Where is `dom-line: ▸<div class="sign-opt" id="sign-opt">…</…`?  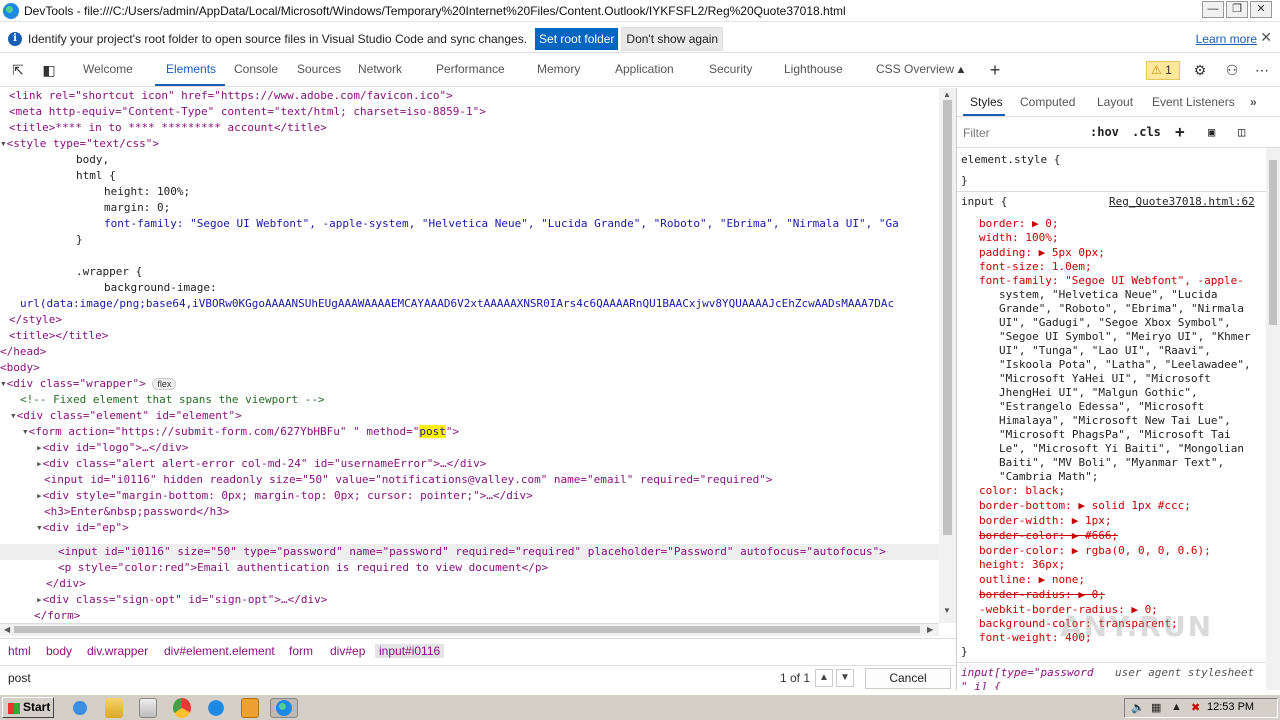 dom-line: ▸<div class="sign-opt" id="sign-opt">…</… is located at coordinates (181, 600).